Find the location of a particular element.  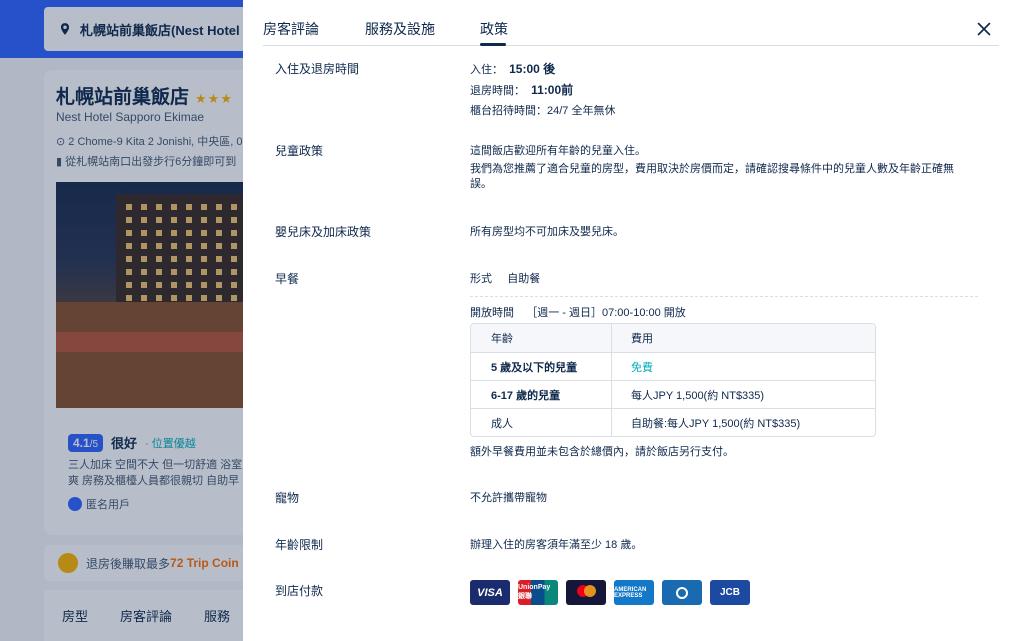

age-cell: 6-17 歲的兒童 is located at coordinates (541, 394).